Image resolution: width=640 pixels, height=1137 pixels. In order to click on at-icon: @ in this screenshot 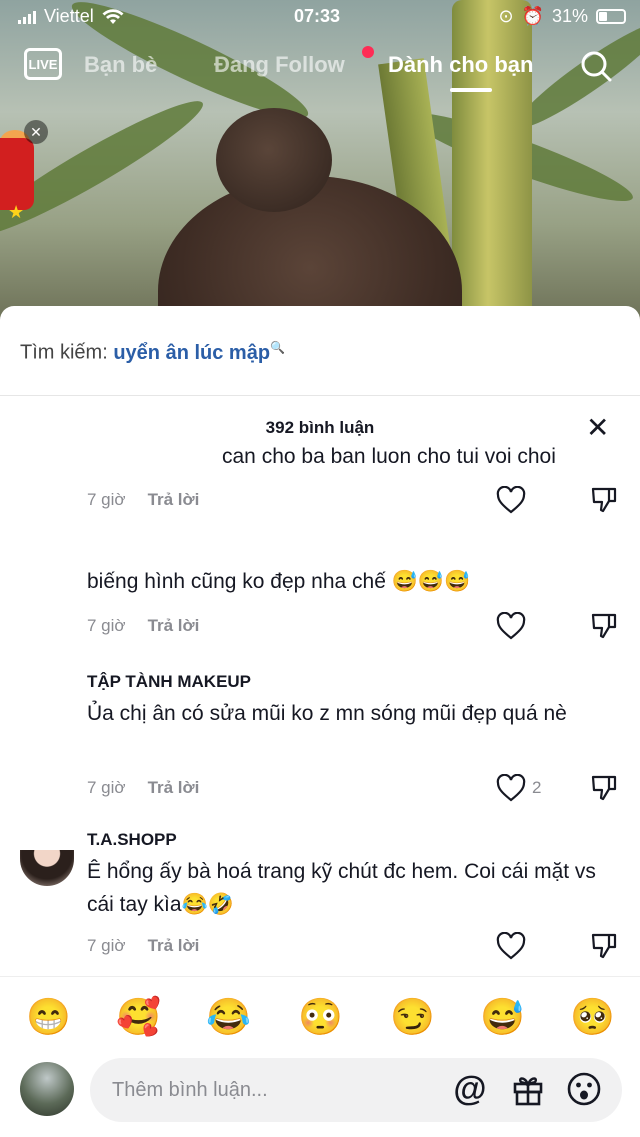, I will do `click(470, 1089)`.